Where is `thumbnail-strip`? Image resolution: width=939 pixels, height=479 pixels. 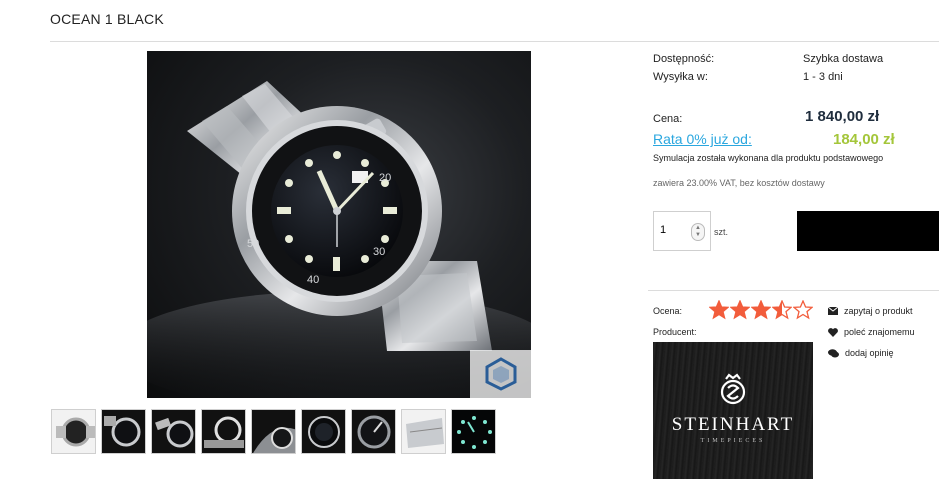
thumbnail-strip is located at coordinates (273, 431).